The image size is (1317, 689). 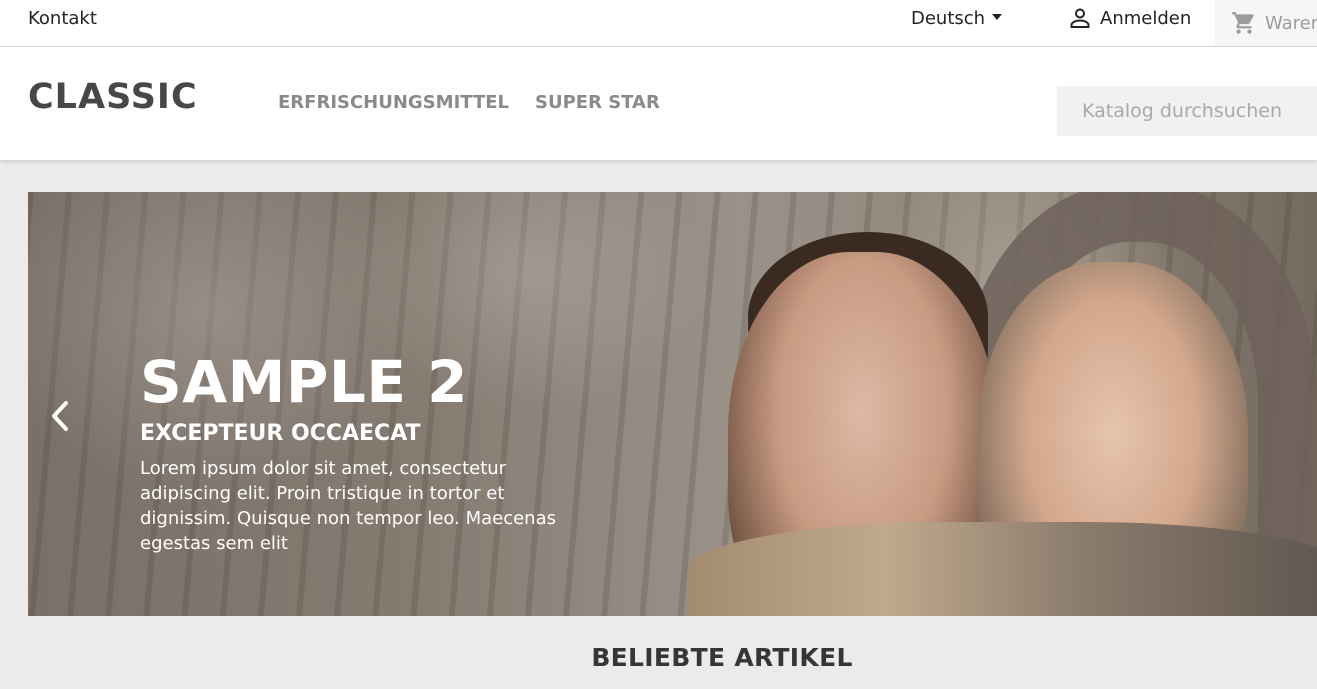 I want to click on top-utility-bar: Kontakt Deutsch Anmelden Waren, so click(x=658, y=23).